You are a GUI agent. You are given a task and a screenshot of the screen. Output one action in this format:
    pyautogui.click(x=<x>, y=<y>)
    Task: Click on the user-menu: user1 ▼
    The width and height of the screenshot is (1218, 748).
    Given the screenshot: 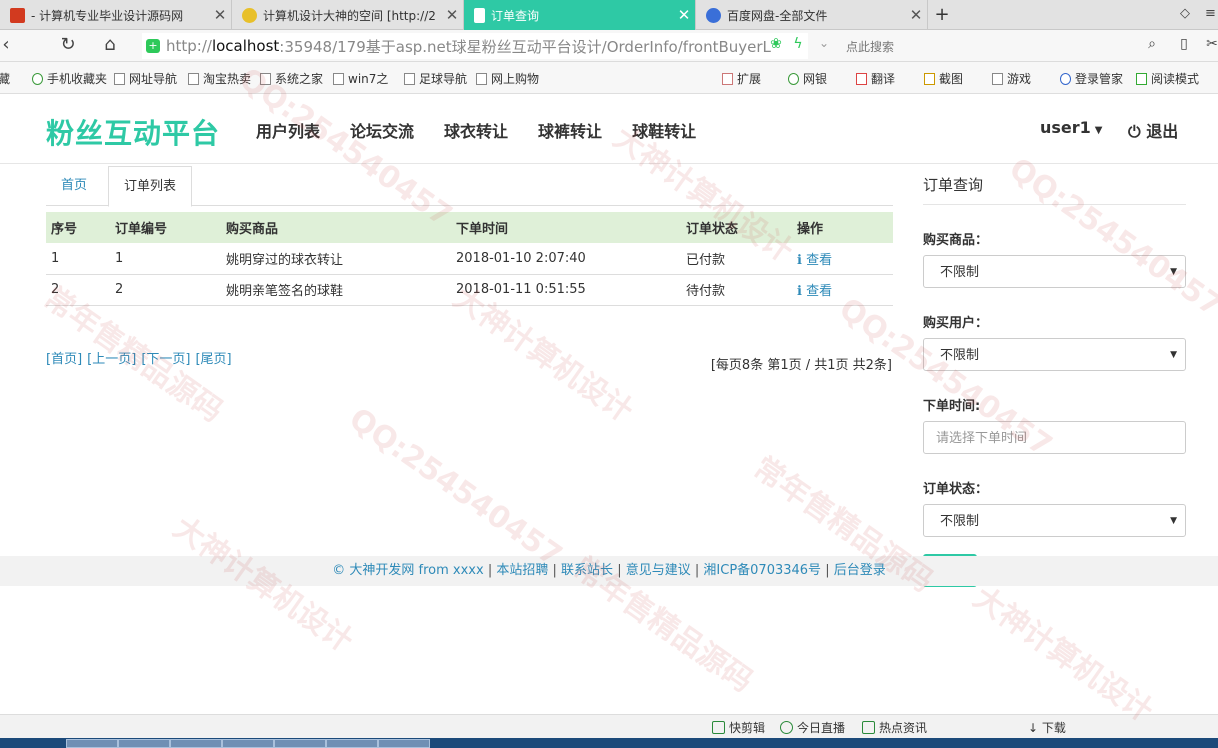 What is the action you would take?
    pyautogui.click(x=1071, y=127)
    